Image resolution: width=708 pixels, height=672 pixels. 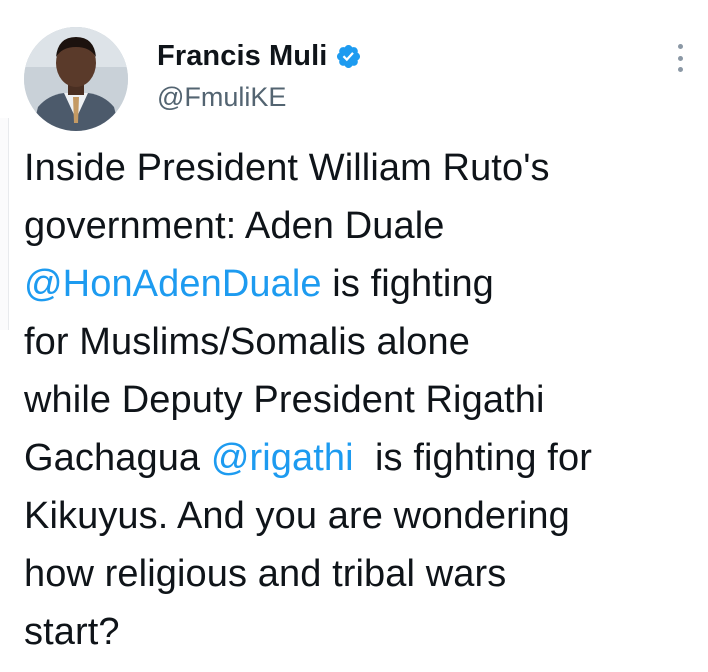 What do you see at coordinates (117, 458) in the screenshot?
I see `tweet-line-text: Gachagua` at bounding box center [117, 458].